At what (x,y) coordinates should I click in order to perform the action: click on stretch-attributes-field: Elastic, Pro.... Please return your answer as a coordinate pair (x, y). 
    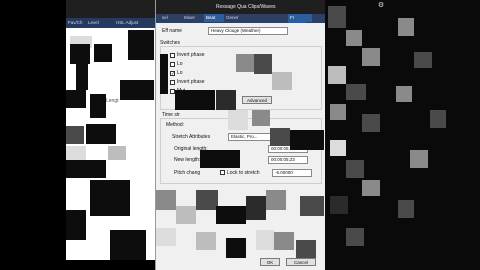
    Looking at the image, I should click on (252, 137).